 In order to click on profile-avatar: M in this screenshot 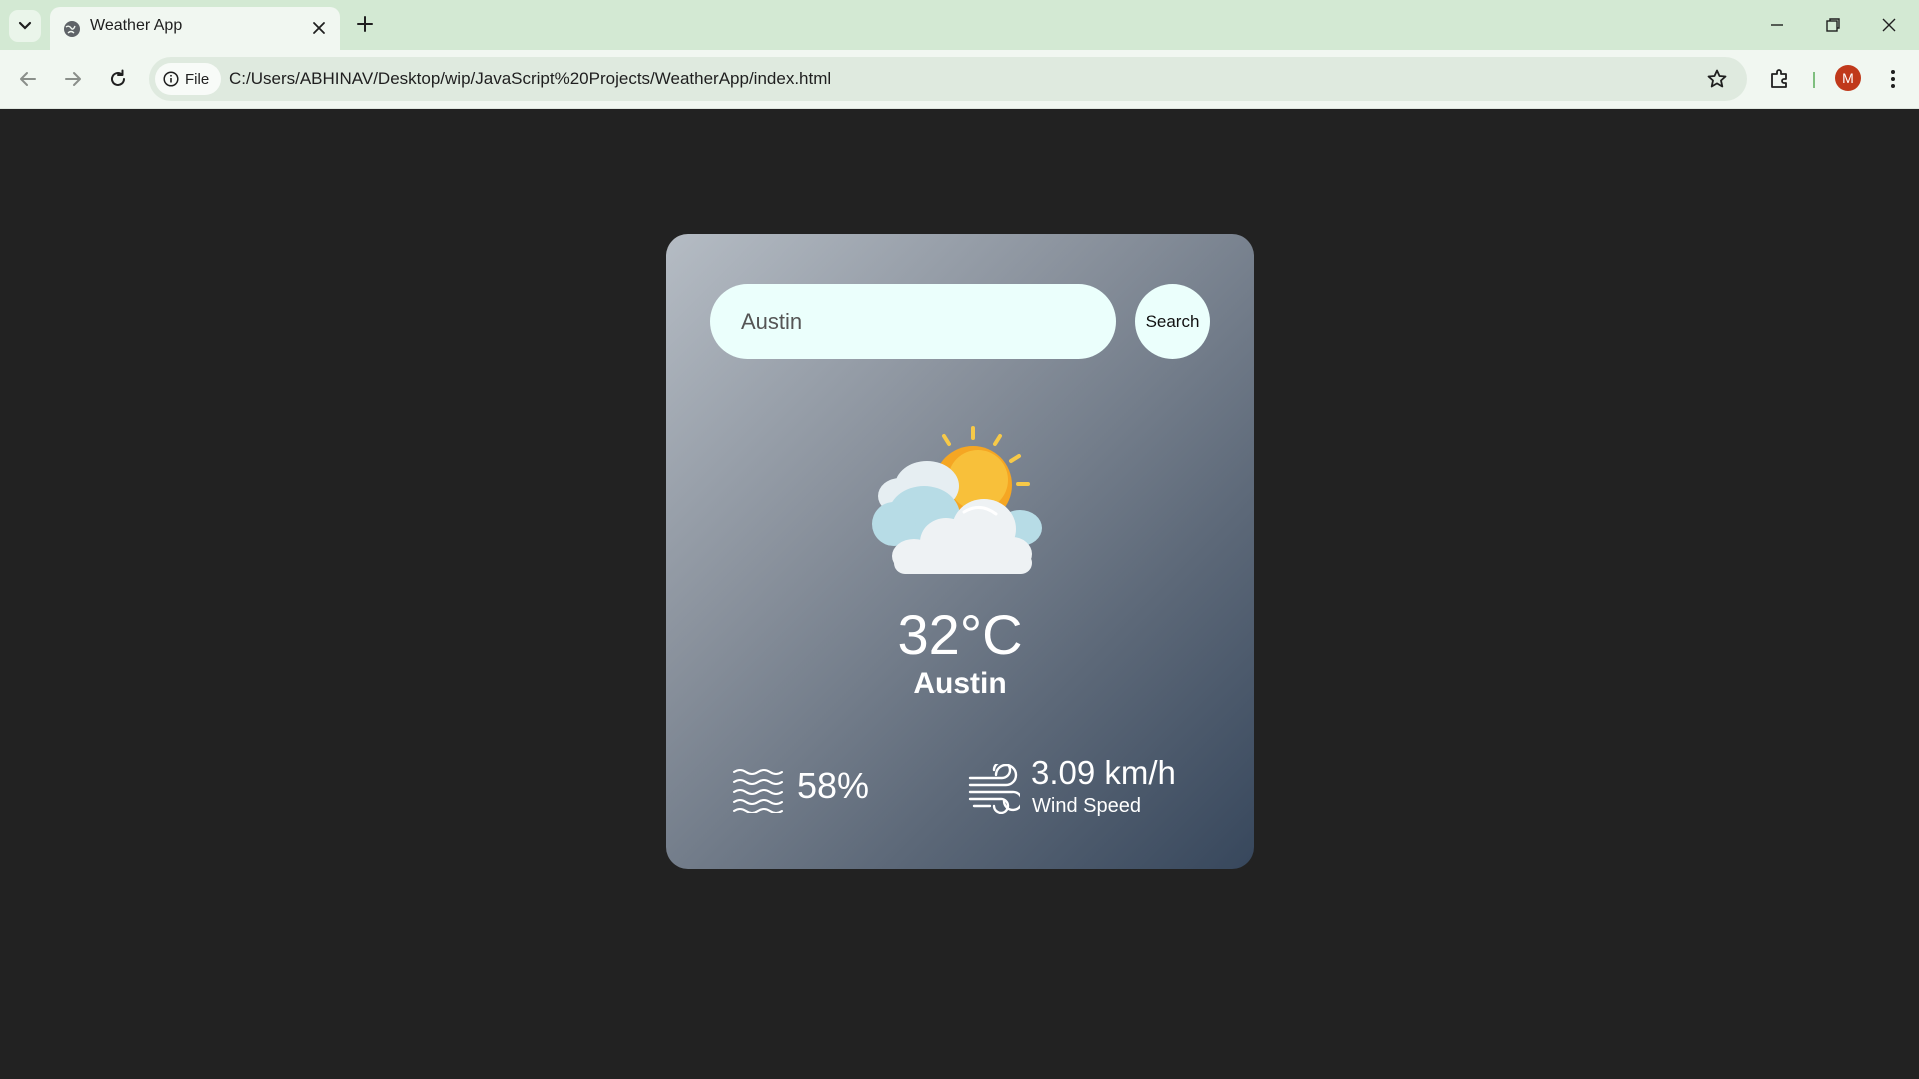, I will do `click(1848, 78)`.